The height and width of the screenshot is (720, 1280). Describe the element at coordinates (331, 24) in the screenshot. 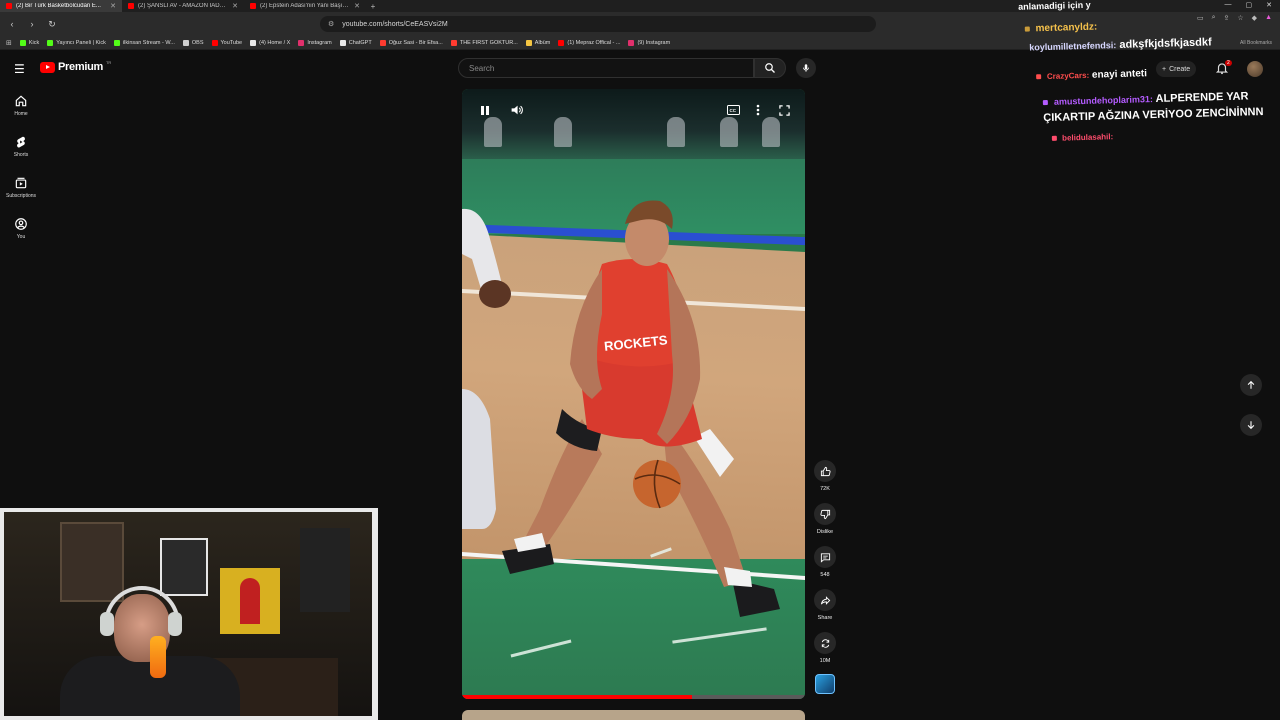

I see `site-info-icon: ⚙` at that location.